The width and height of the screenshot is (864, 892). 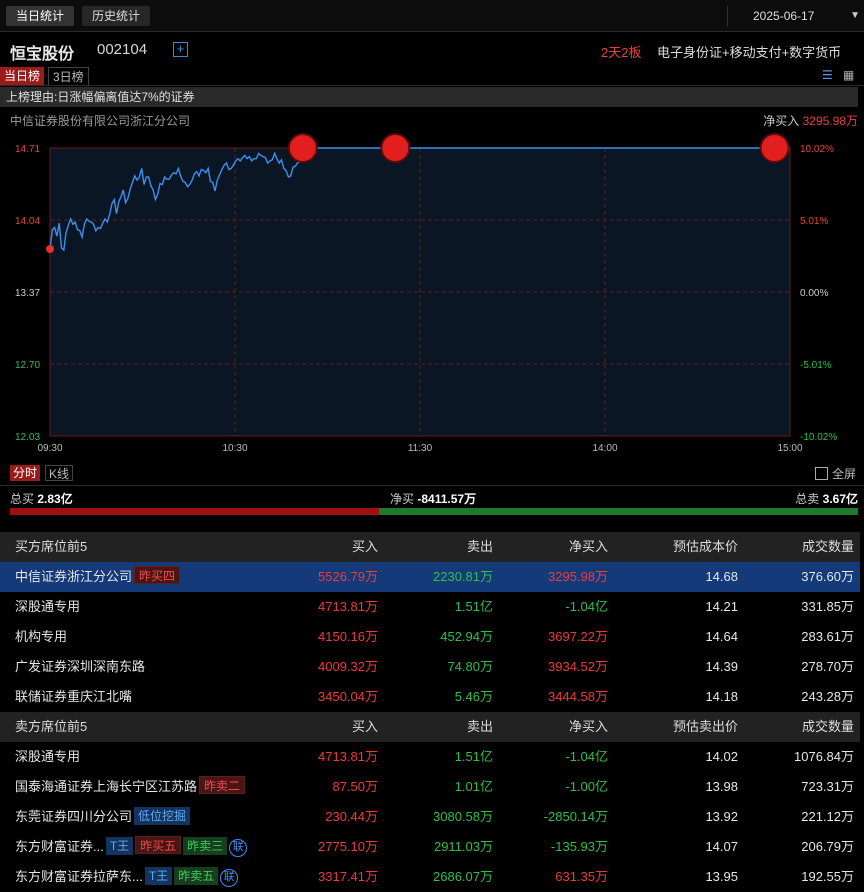 I want to click on net-amount: -135.93万, so click(x=579, y=846).